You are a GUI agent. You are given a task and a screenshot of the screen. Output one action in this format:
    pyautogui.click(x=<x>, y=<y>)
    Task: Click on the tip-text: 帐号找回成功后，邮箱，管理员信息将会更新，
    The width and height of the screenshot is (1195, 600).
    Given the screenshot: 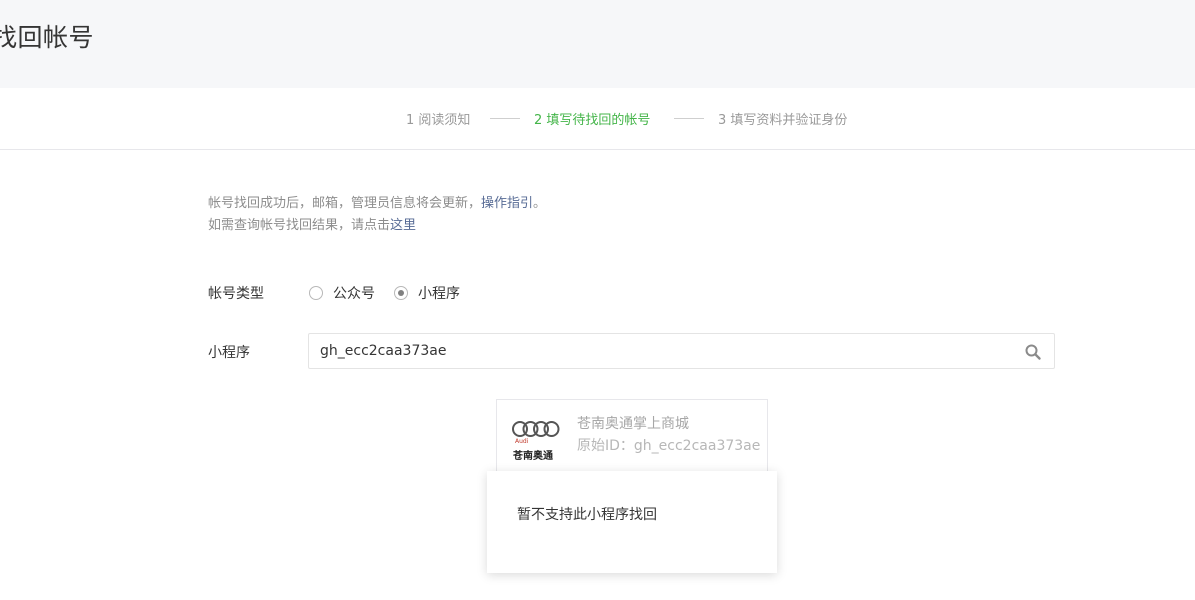 What is the action you would take?
    pyautogui.click(x=345, y=203)
    